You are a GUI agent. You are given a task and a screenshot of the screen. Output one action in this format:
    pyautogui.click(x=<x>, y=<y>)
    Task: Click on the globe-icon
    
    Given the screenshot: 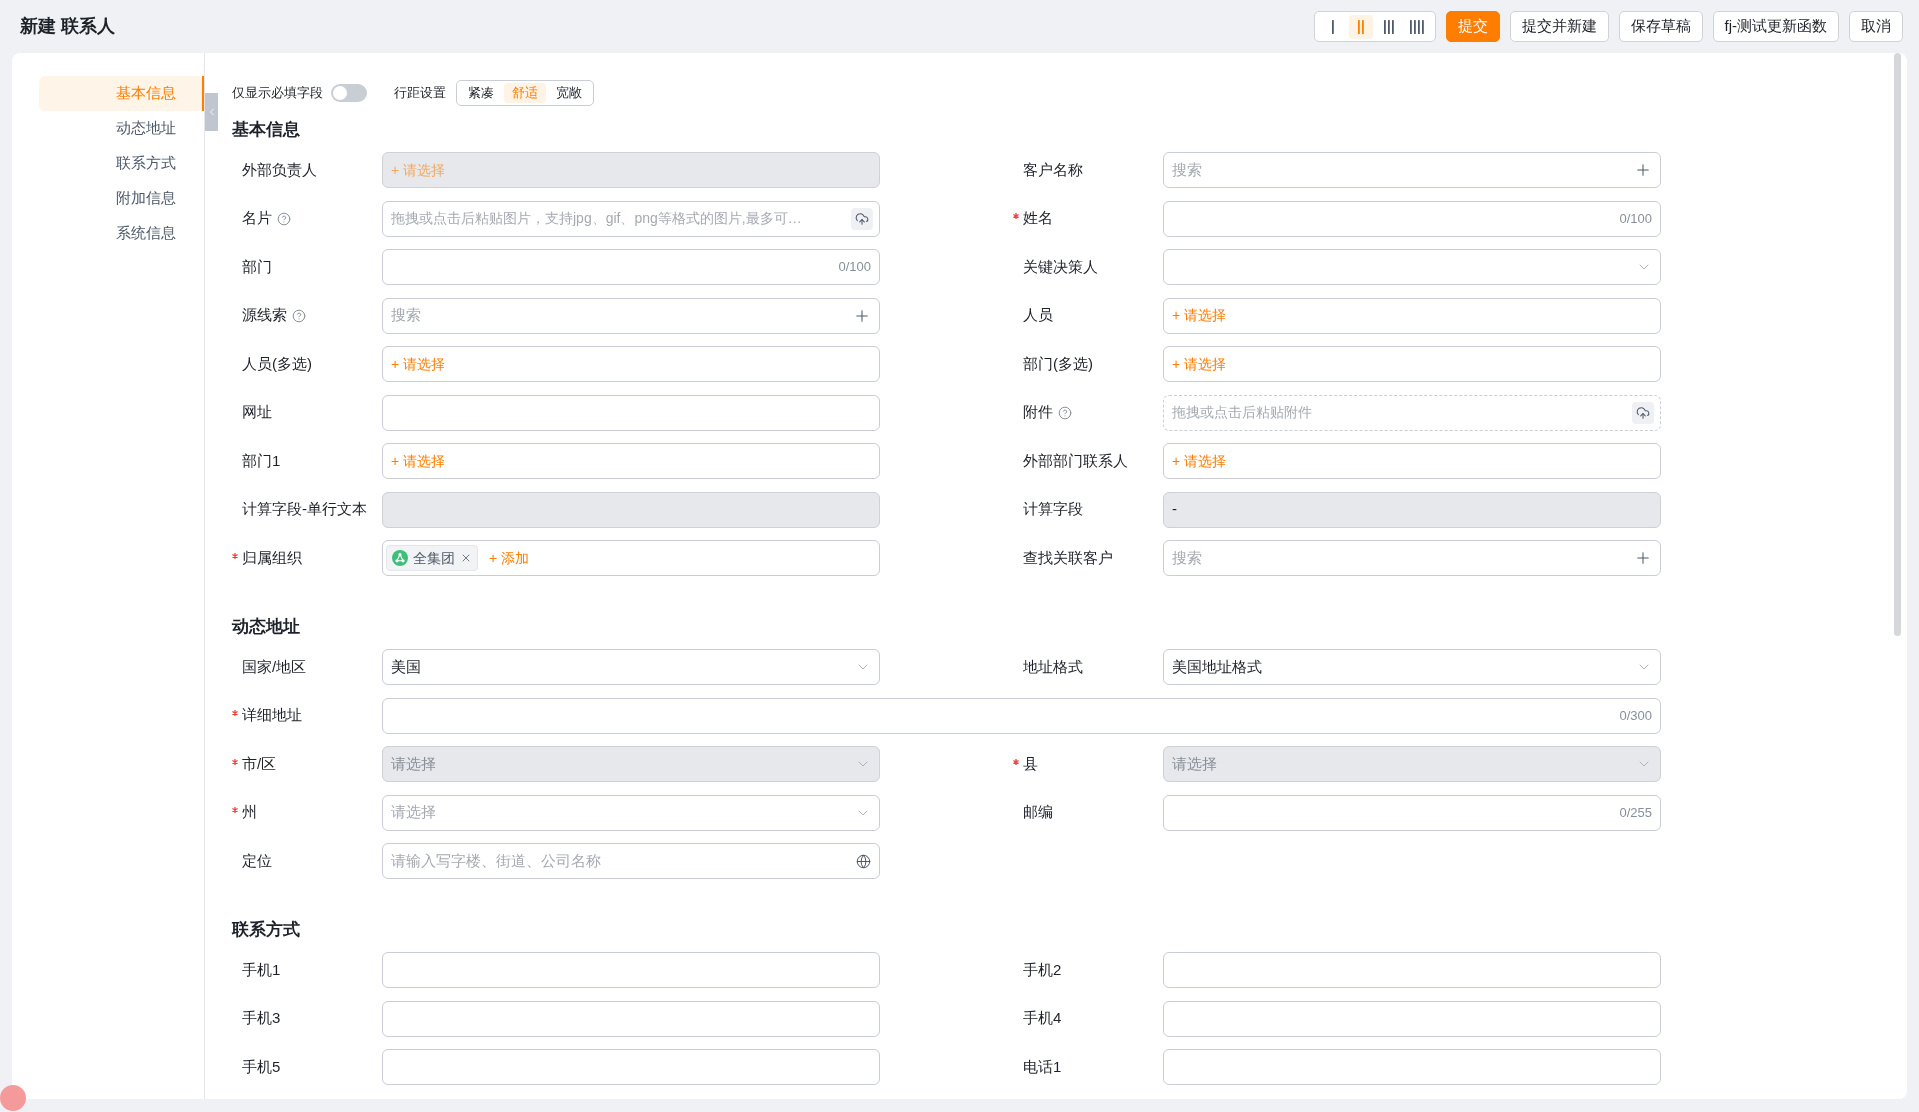 What is the action you would take?
    pyautogui.click(x=863, y=861)
    